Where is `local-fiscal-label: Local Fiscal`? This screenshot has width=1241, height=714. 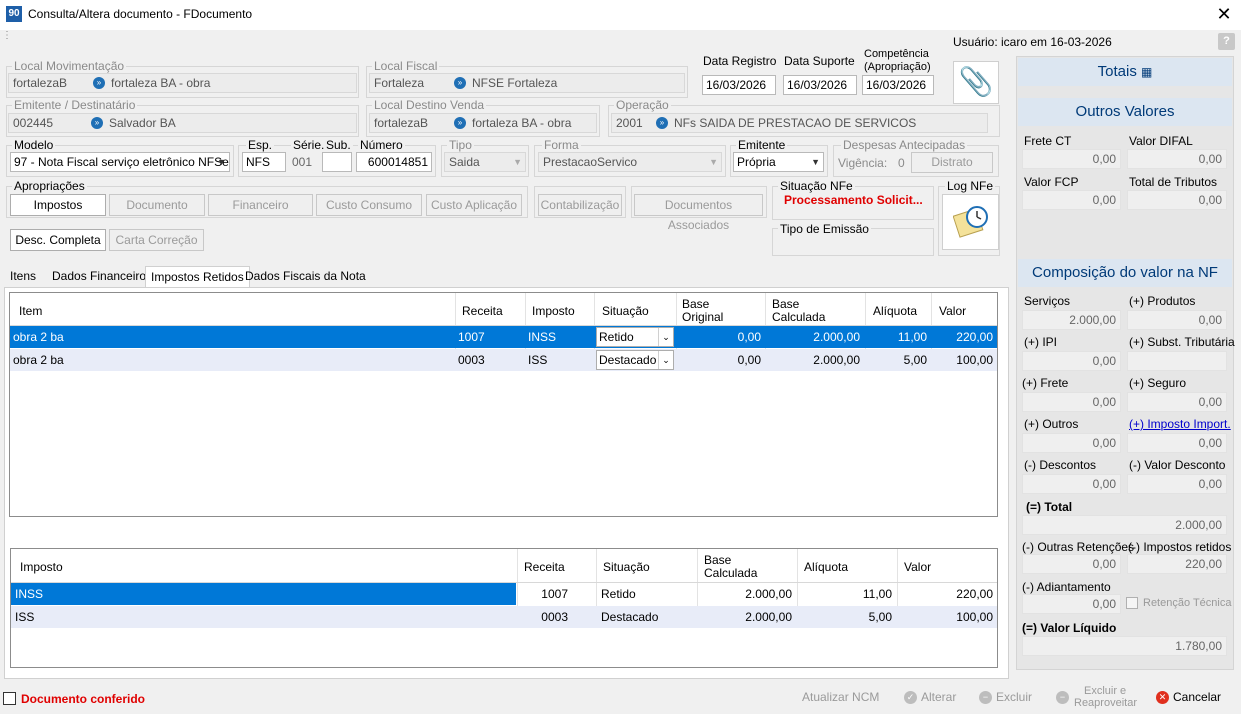 local-fiscal-label: Local Fiscal is located at coordinates (406, 66).